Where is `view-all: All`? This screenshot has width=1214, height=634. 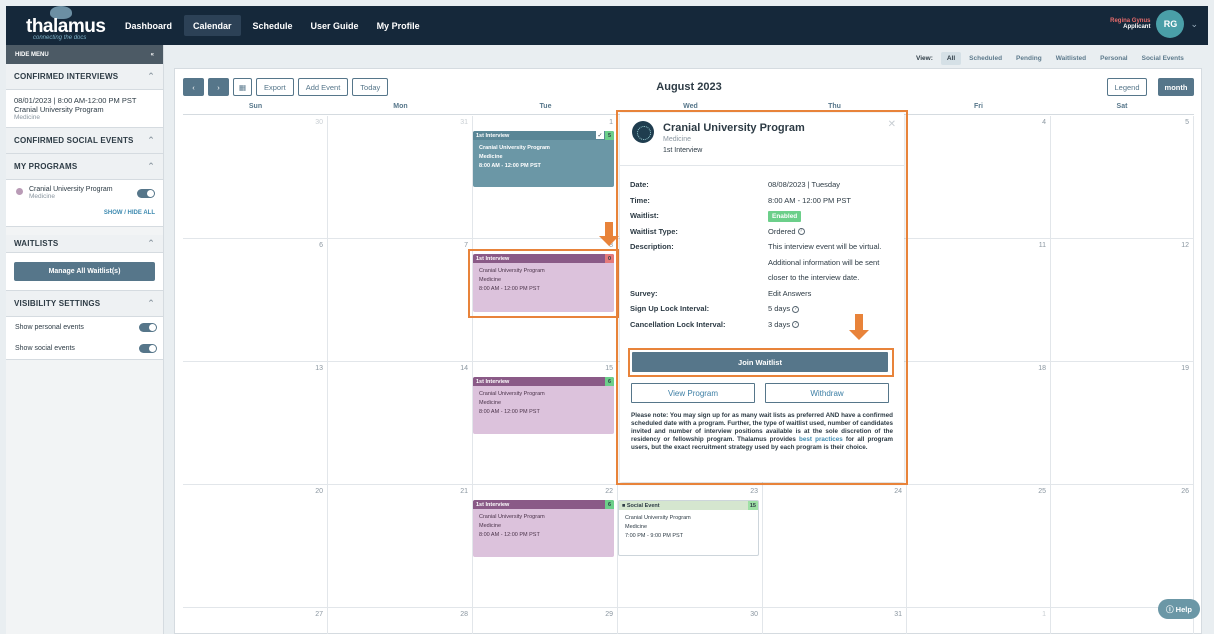
view-all: All is located at coordinates (951, 58).